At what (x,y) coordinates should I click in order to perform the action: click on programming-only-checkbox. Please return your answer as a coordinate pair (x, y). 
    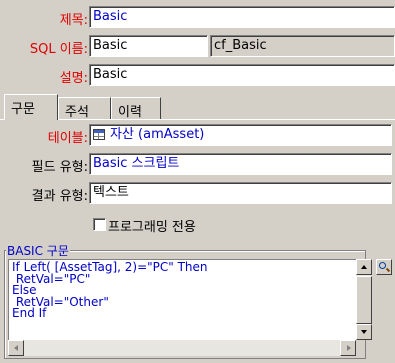
    Looking at the image, I should click on (99, 224).